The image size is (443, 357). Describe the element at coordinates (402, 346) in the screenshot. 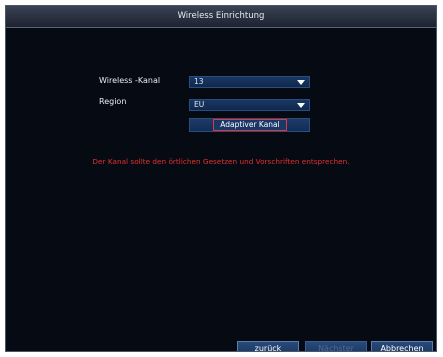

I see `cancel-button: Abbrechen` at that location.